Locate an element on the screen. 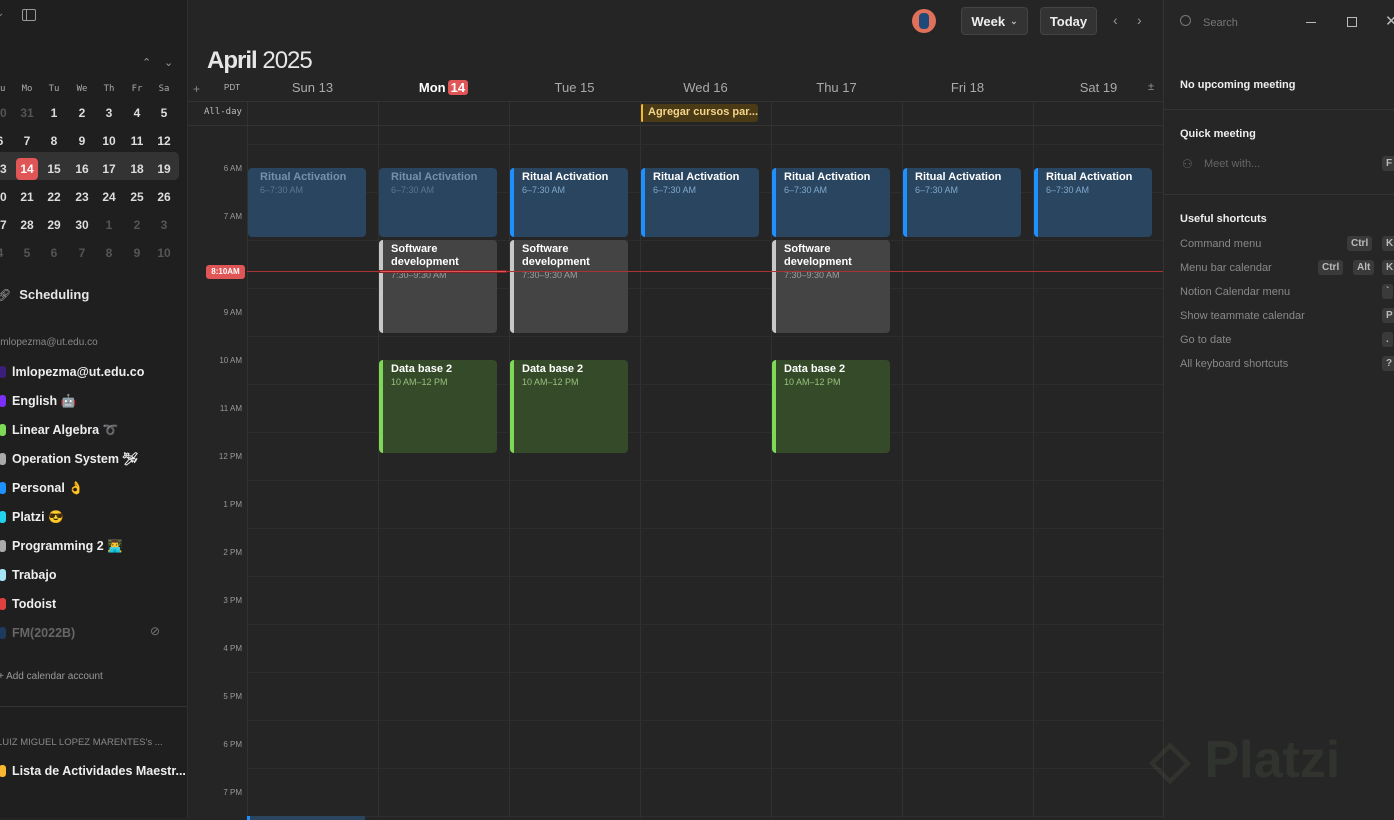 Image resolution: width=1394 pixels, height=820 pixels. calendar-item: Platzi 😎 is located at coordinates (32, 517).